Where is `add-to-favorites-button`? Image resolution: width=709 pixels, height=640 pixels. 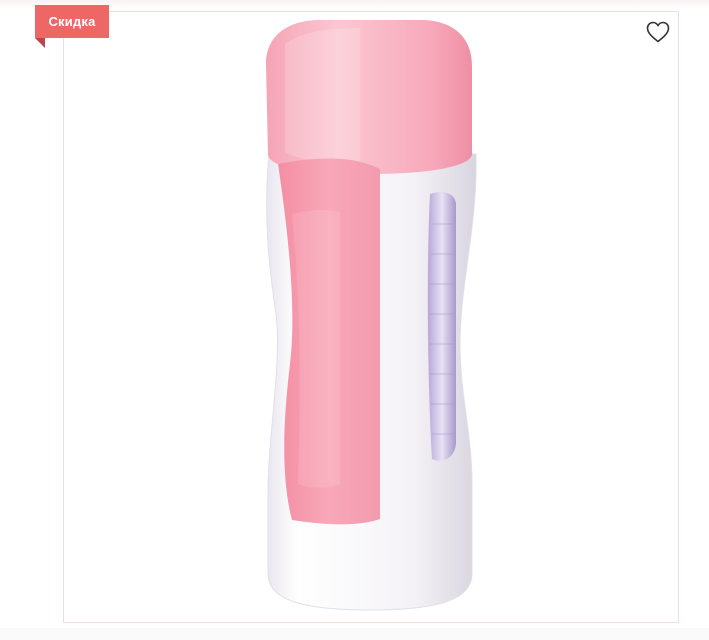
add-to-favorites-button is located at coordinates (658, 32).